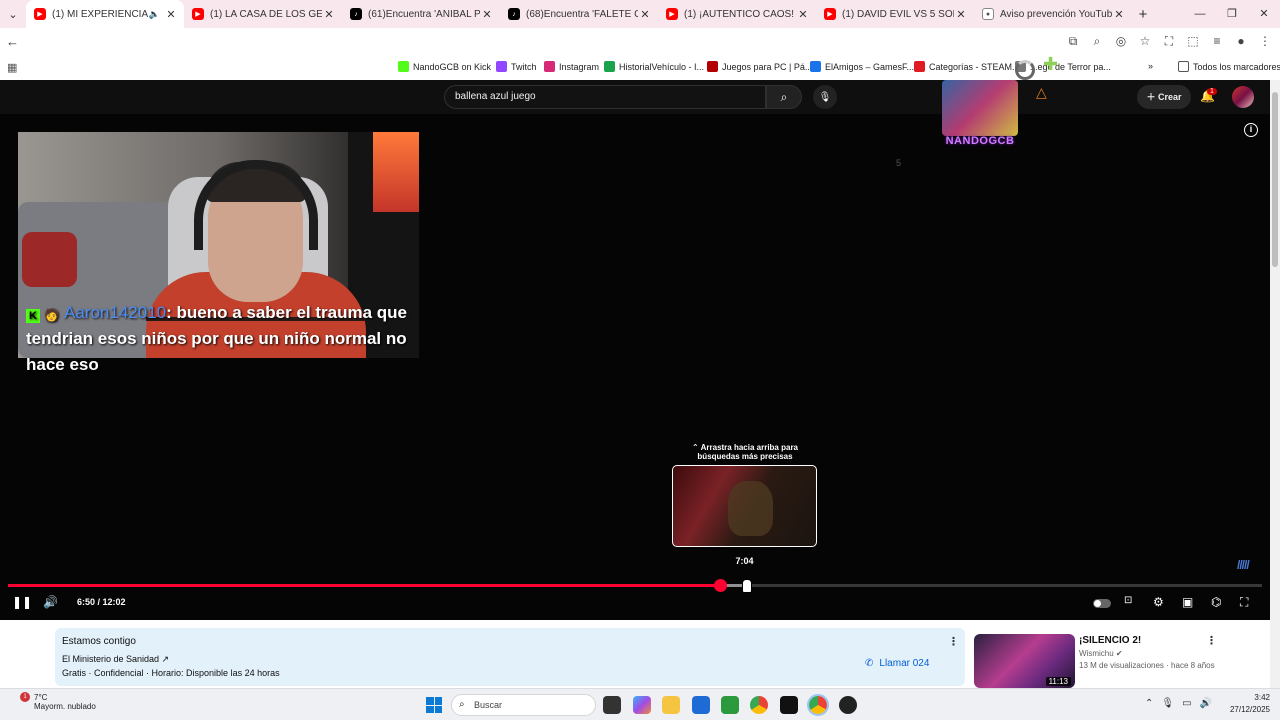 The height and width of the screenshot is (720, 1280). What do you see at coordinates (904, 663) in the screenshot?
I see `call-label: Llamar 024` at bounding box center [904, 663].